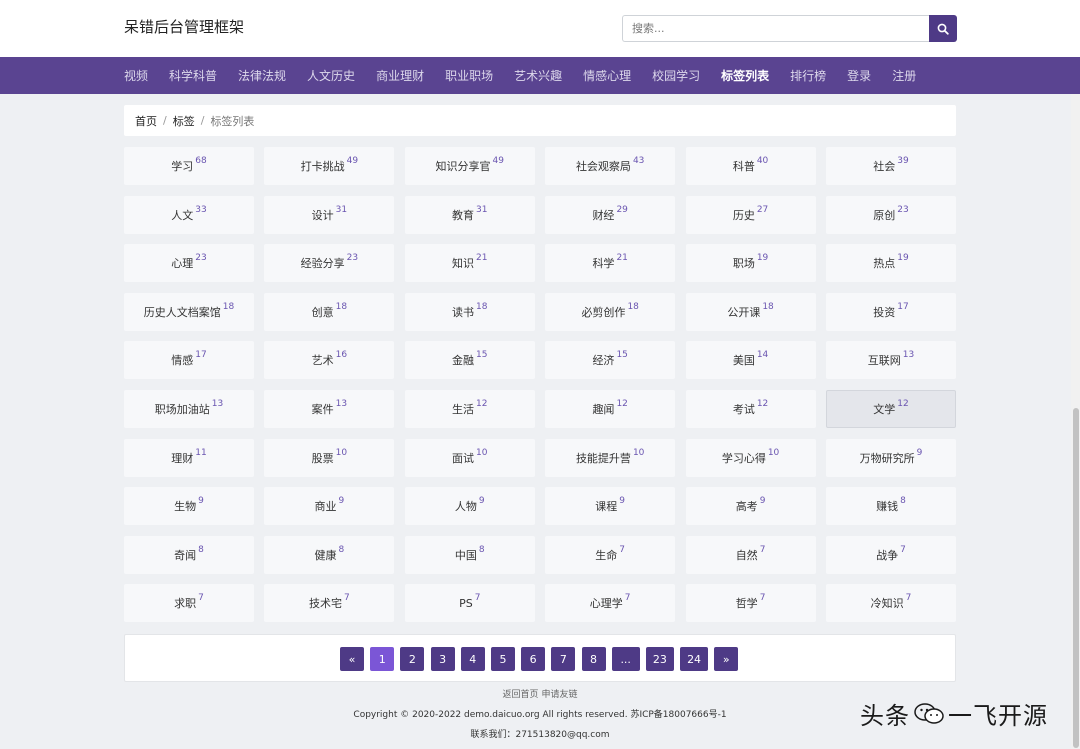 The image size is (1080, 749). What do you see at coordinates (469, 214) in the screenshot?
I see `tag-item: 教育 31` at bounding box center [469, 214].